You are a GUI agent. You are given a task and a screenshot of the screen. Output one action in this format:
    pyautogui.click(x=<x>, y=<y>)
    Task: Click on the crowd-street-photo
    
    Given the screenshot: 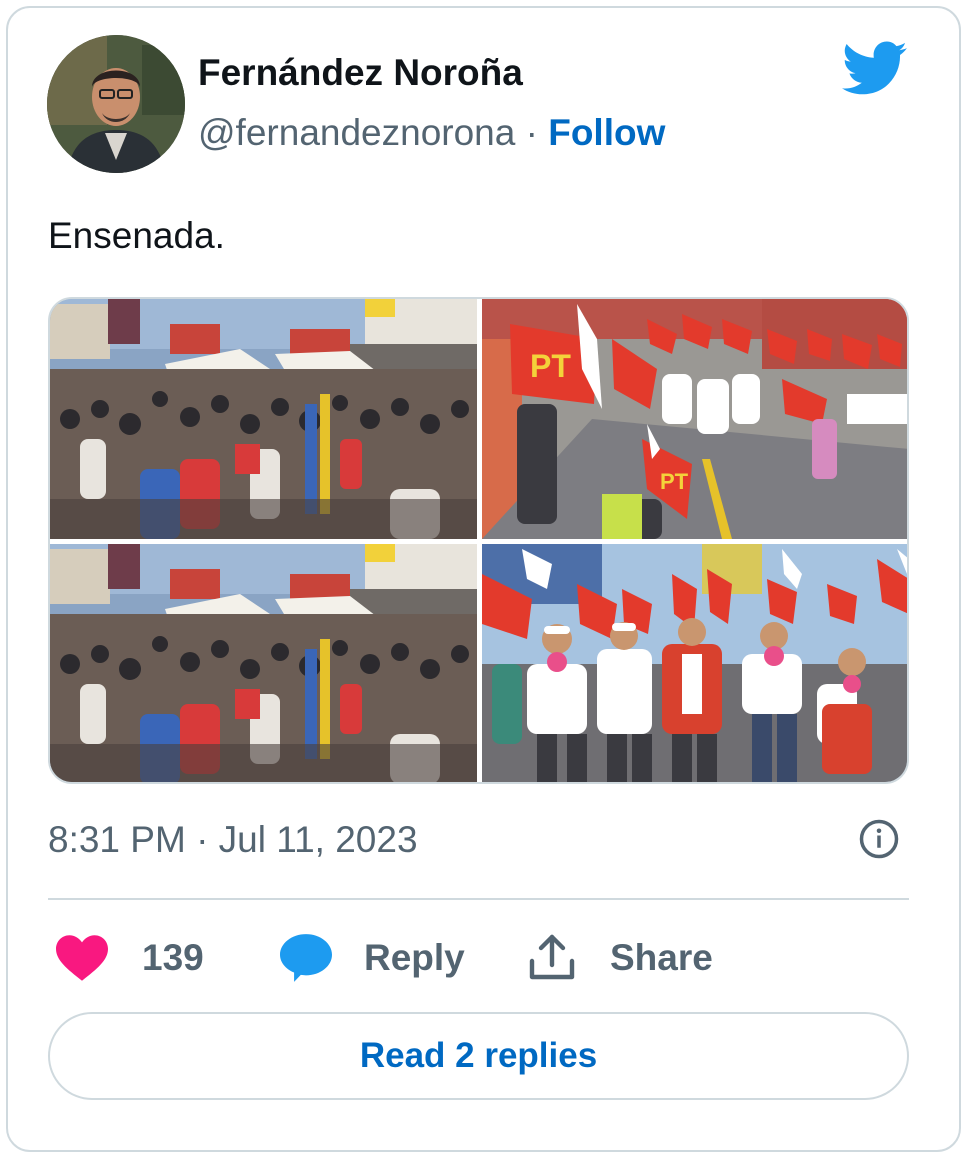 What is the action you would take?
    pyautogui.click(x=263, y=419)
    